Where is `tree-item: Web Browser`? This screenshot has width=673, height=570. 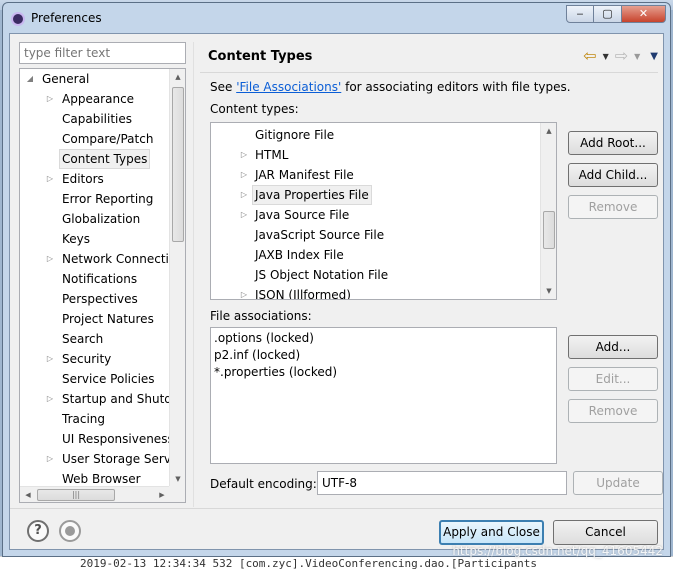
tree-item: Web Browser is located at coordinates (95, 478).